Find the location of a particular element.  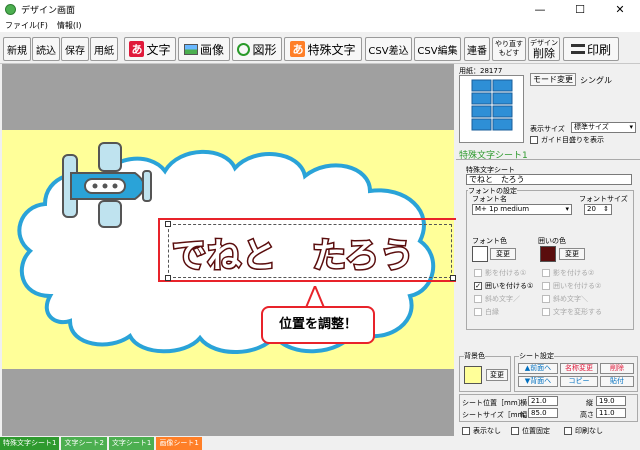

height-input: 11.0 is located at coordinates (611, 413).